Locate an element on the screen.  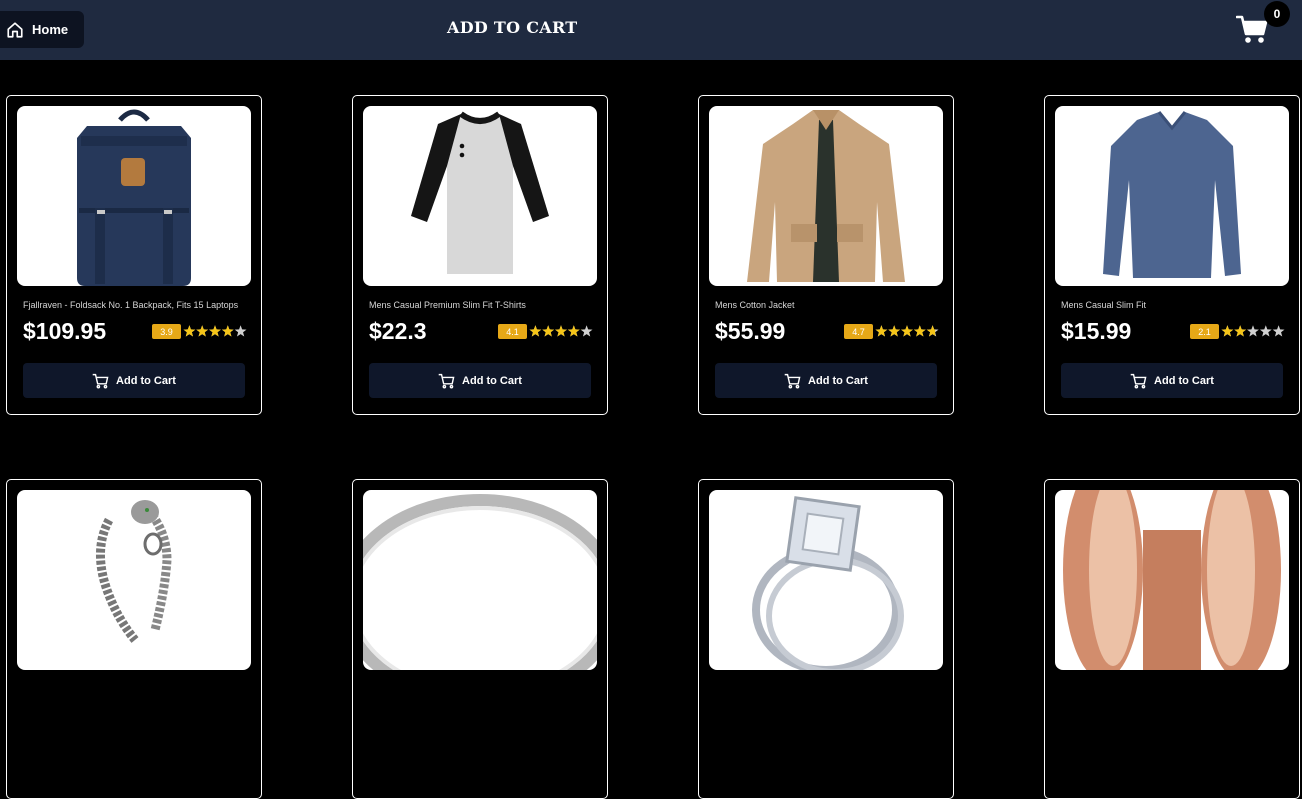
long-sleeve-shirt-image is located at coordinates (1172, 194).